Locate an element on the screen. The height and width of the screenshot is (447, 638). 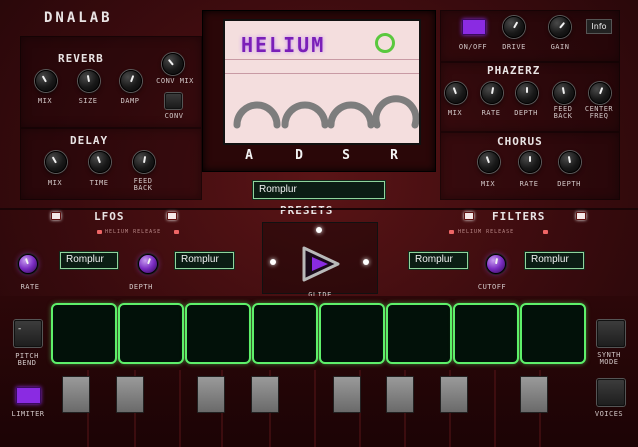
chorus-depth-label: DEPTH is located at coordinates (569, 184).